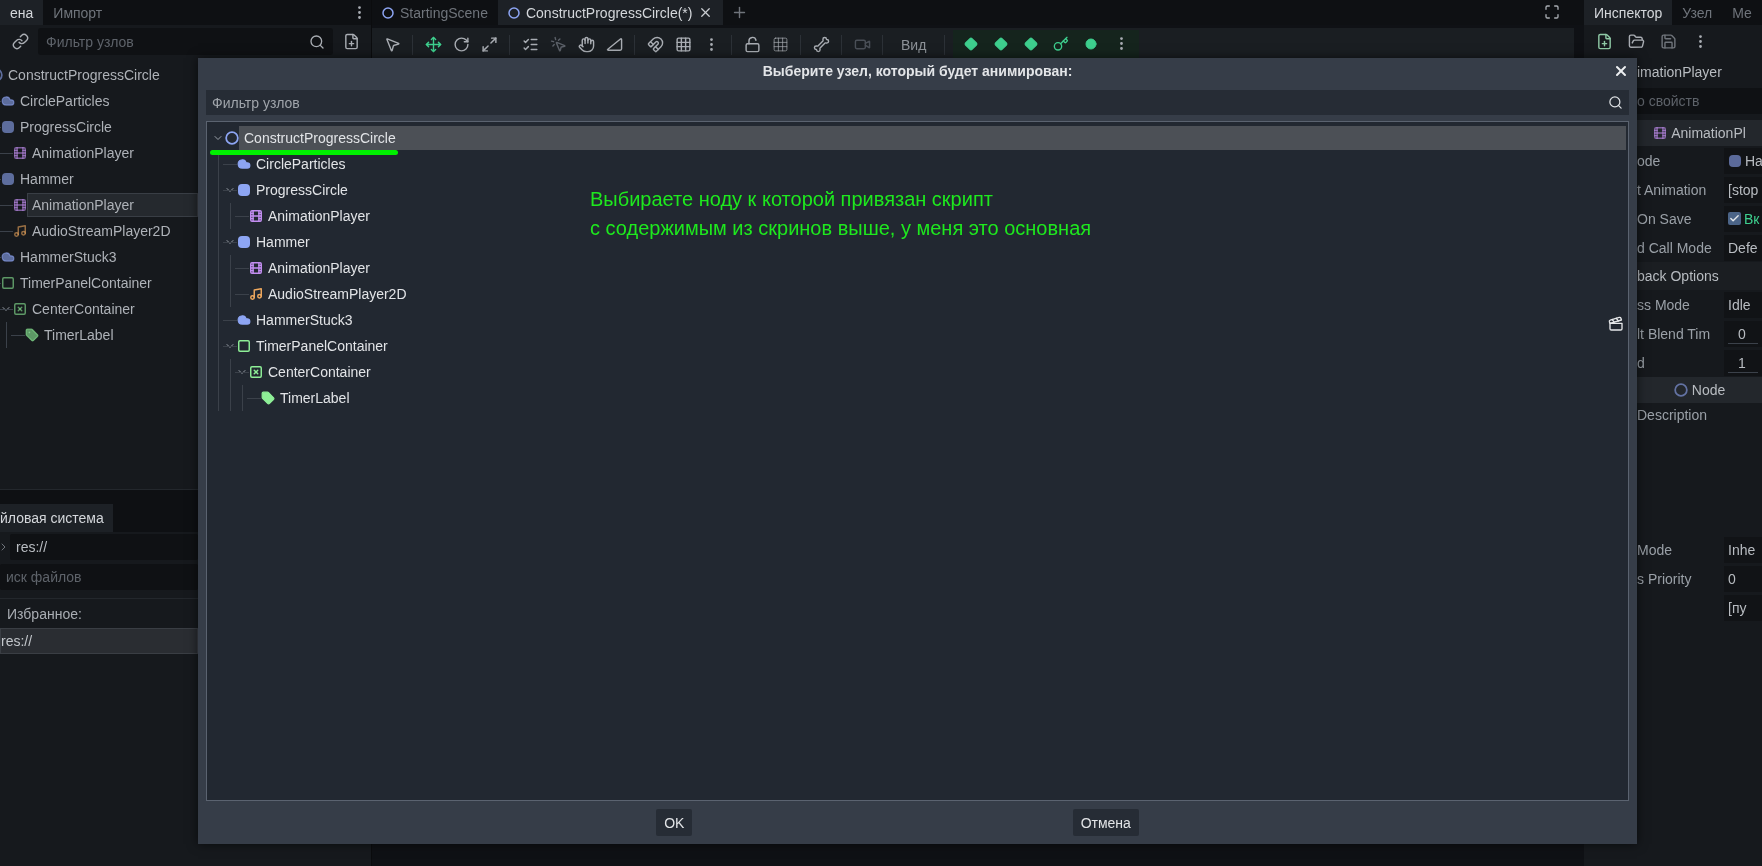  I want to click on link-icon, so click(20, 41).